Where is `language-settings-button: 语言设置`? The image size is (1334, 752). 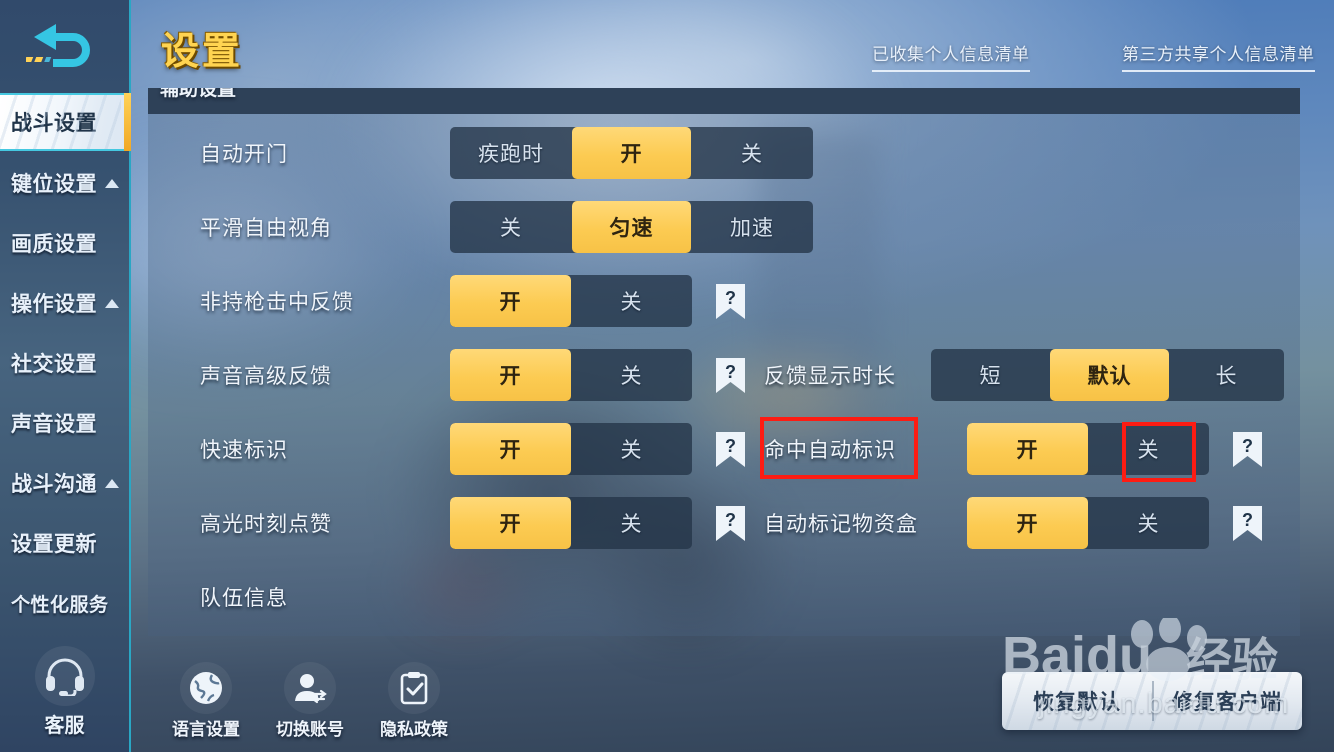 language-settings-button: 语言设置 is located at coordinates (206, 701).